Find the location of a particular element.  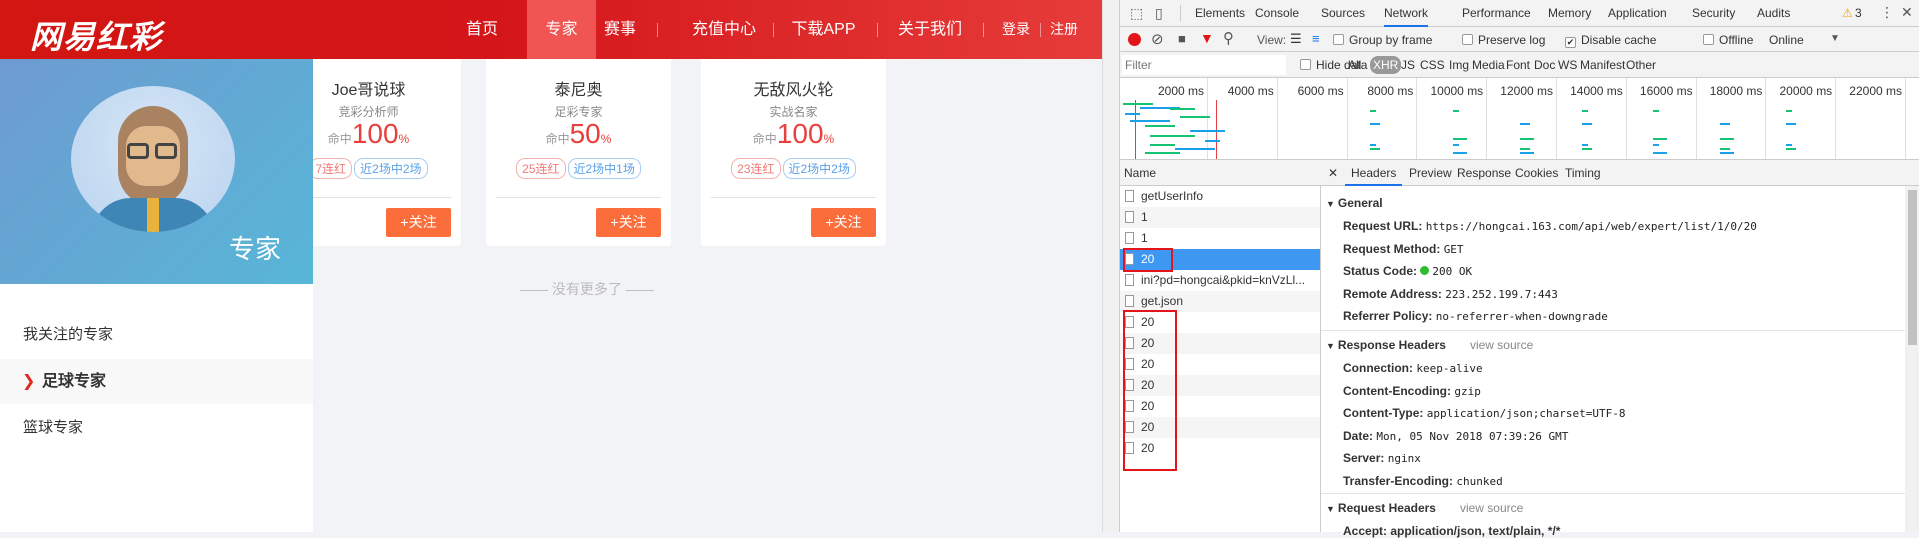

detail-tab-cookies: Cookies is located at coordinates (1536, 173).